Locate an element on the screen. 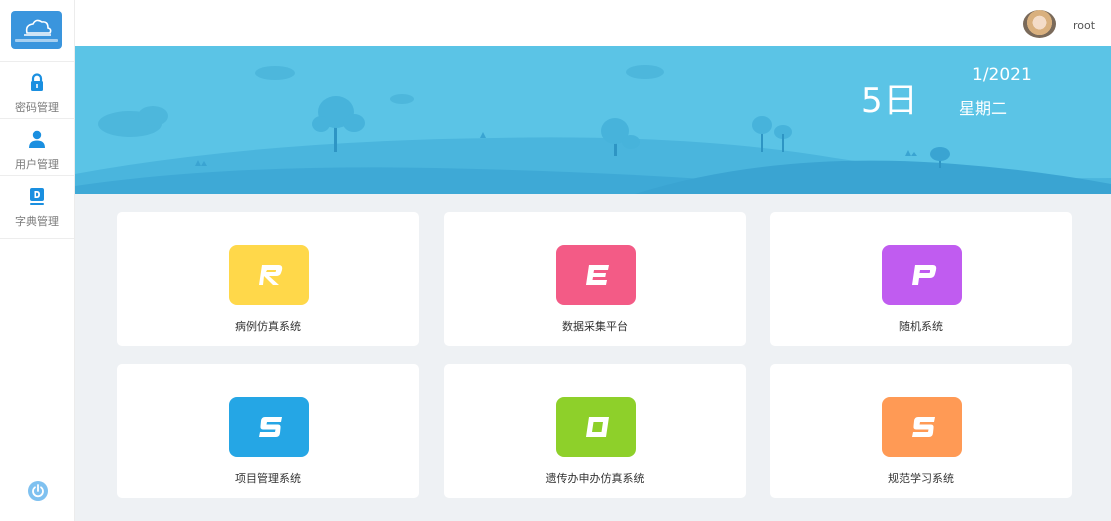 Image resolution: width=1111 pixels, height=521 pixels. app-card-case-simulation: 病例仿真系统 is located at coordinates (268, 279).